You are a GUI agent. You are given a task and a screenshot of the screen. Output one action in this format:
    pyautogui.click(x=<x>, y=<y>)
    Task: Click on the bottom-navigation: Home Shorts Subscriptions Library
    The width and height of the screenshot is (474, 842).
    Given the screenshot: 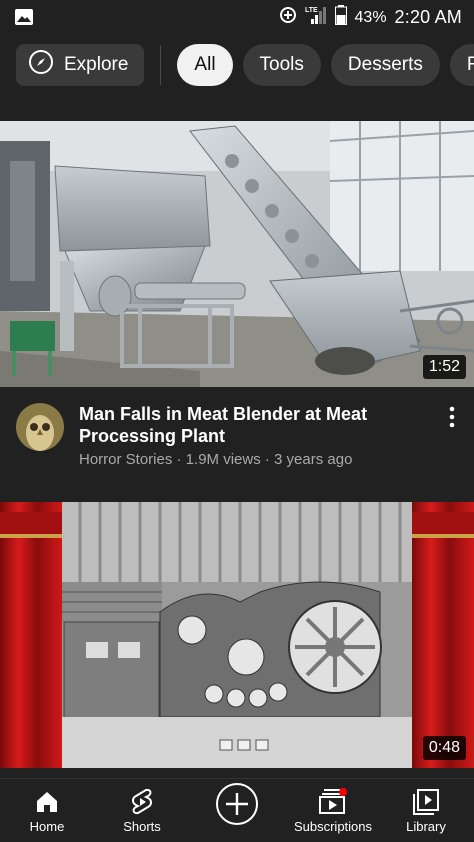 What is the action you would take?
    pyautogui.click(x=237, y=810)
    